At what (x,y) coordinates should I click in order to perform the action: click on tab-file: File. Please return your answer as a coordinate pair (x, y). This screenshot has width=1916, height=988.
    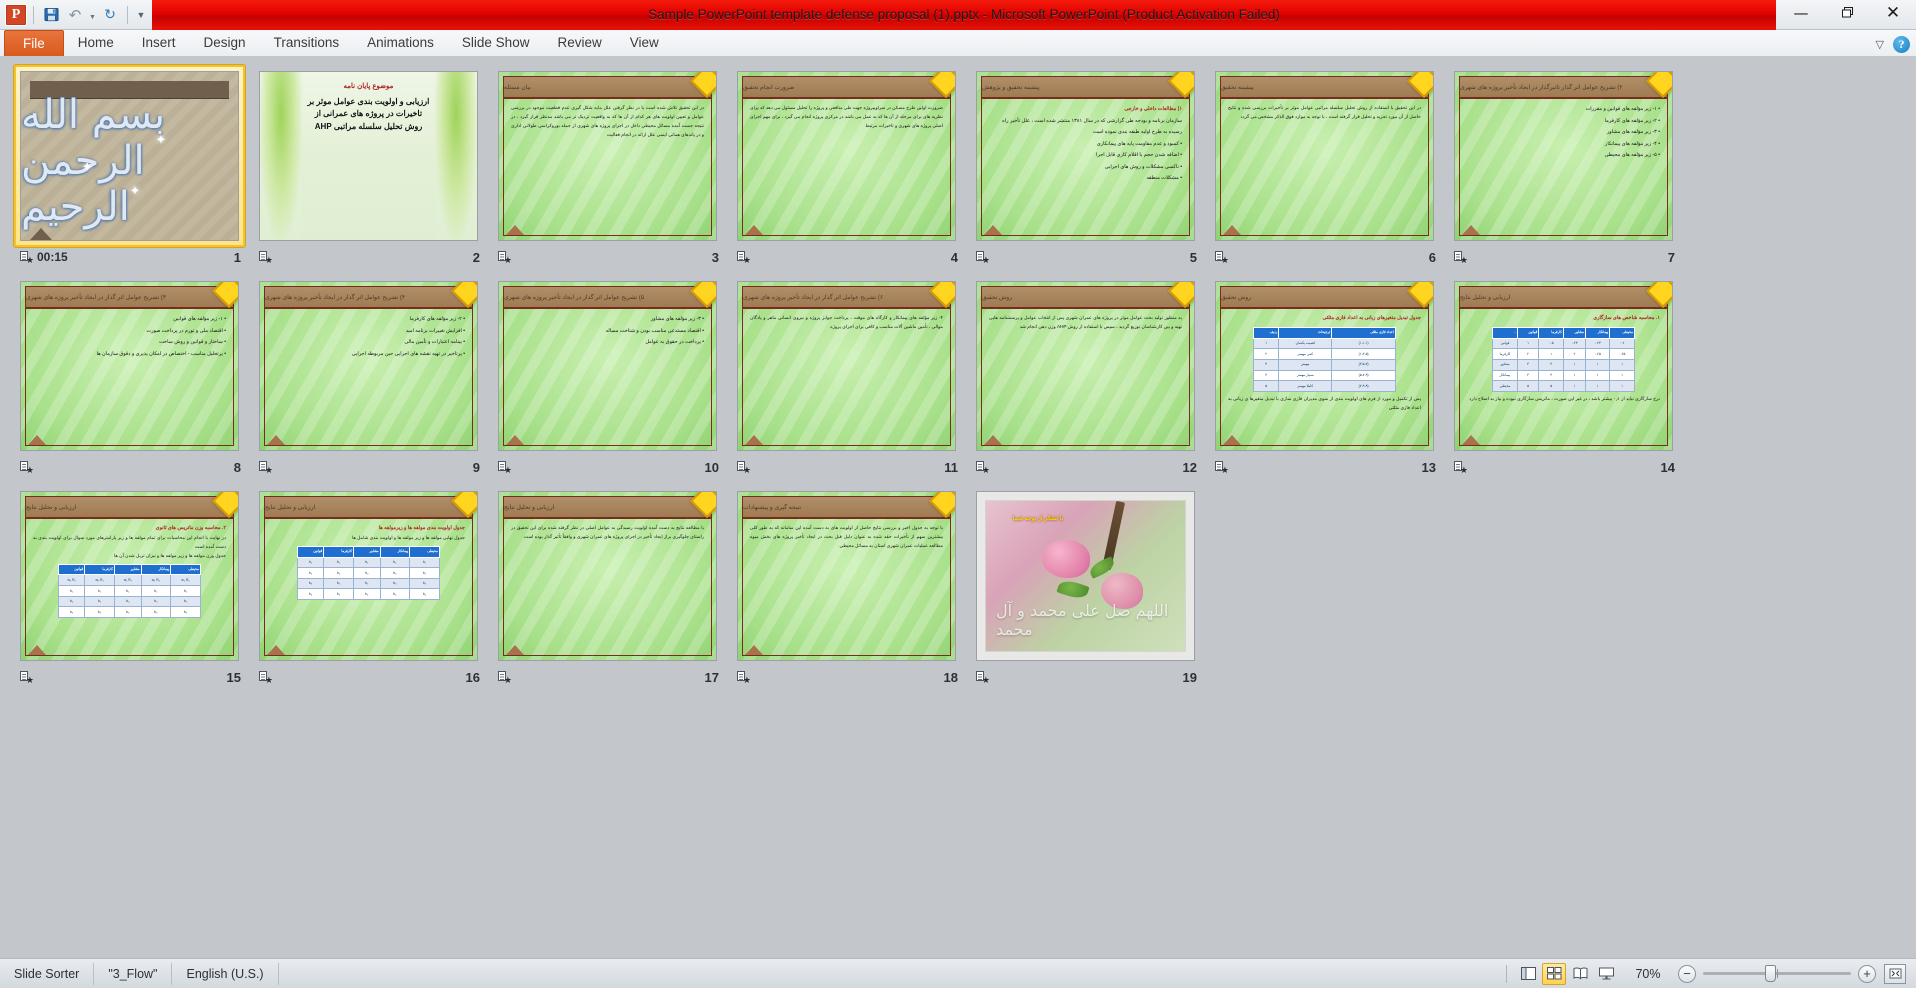
    Looking at the image, I should click on (34, 43).